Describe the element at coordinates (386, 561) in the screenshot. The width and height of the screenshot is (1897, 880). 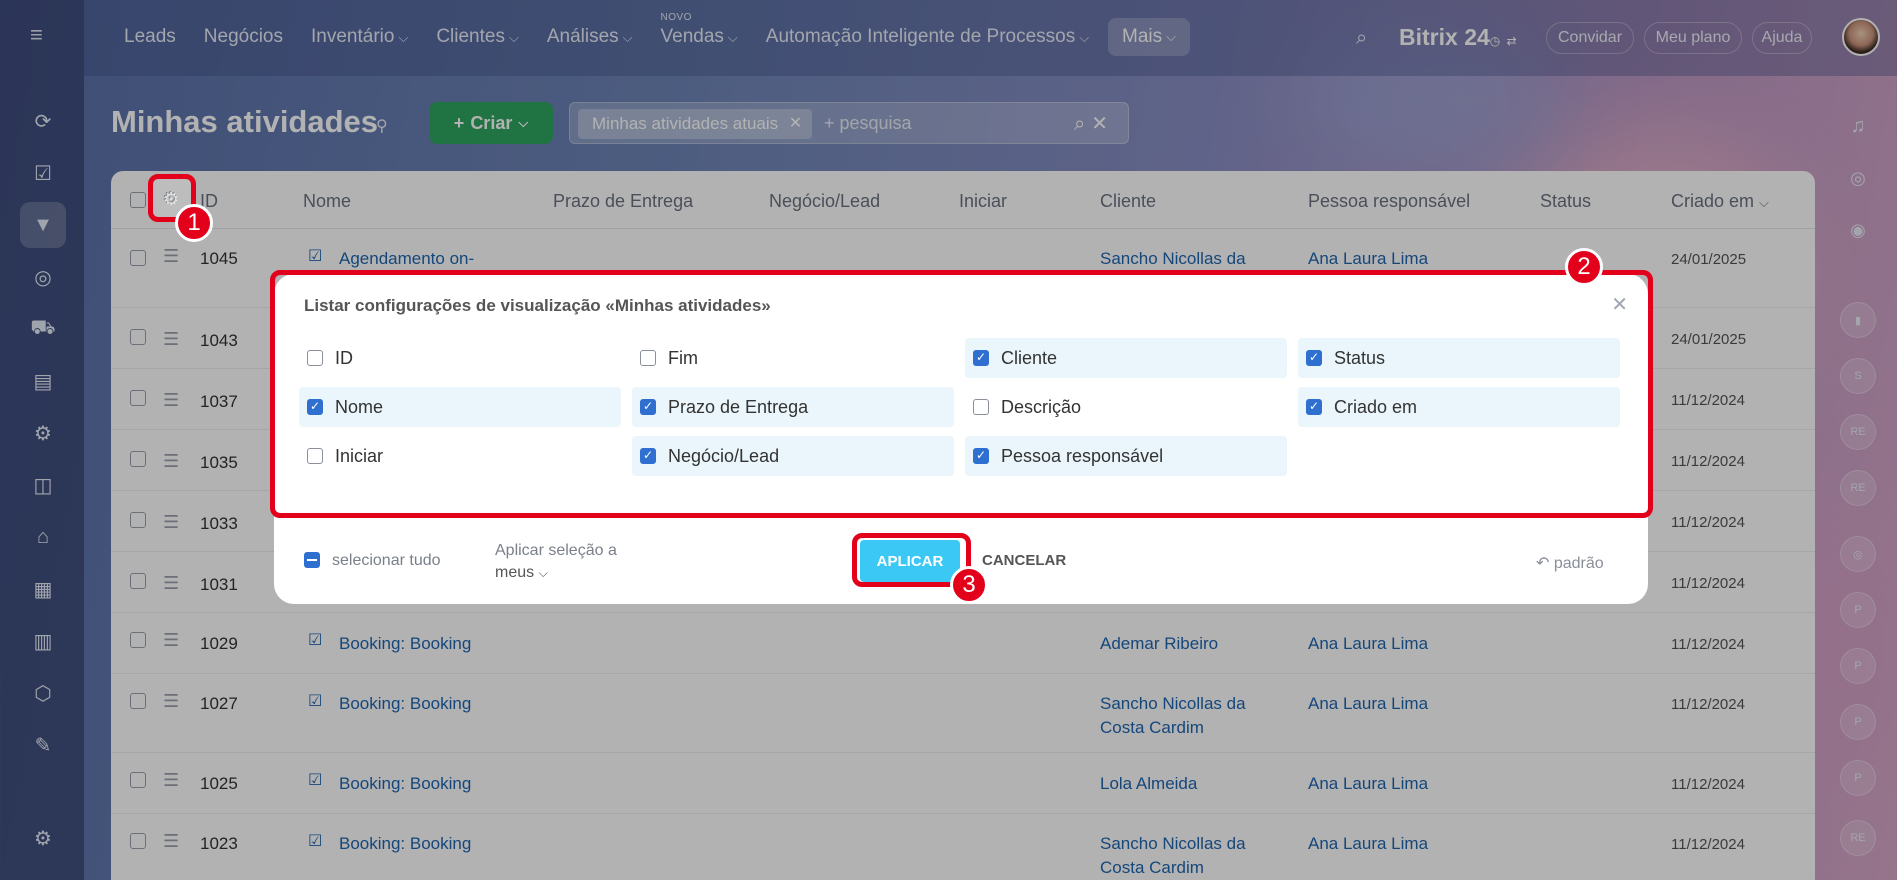
I see `select-all-label: selecionar tudo` at that location.